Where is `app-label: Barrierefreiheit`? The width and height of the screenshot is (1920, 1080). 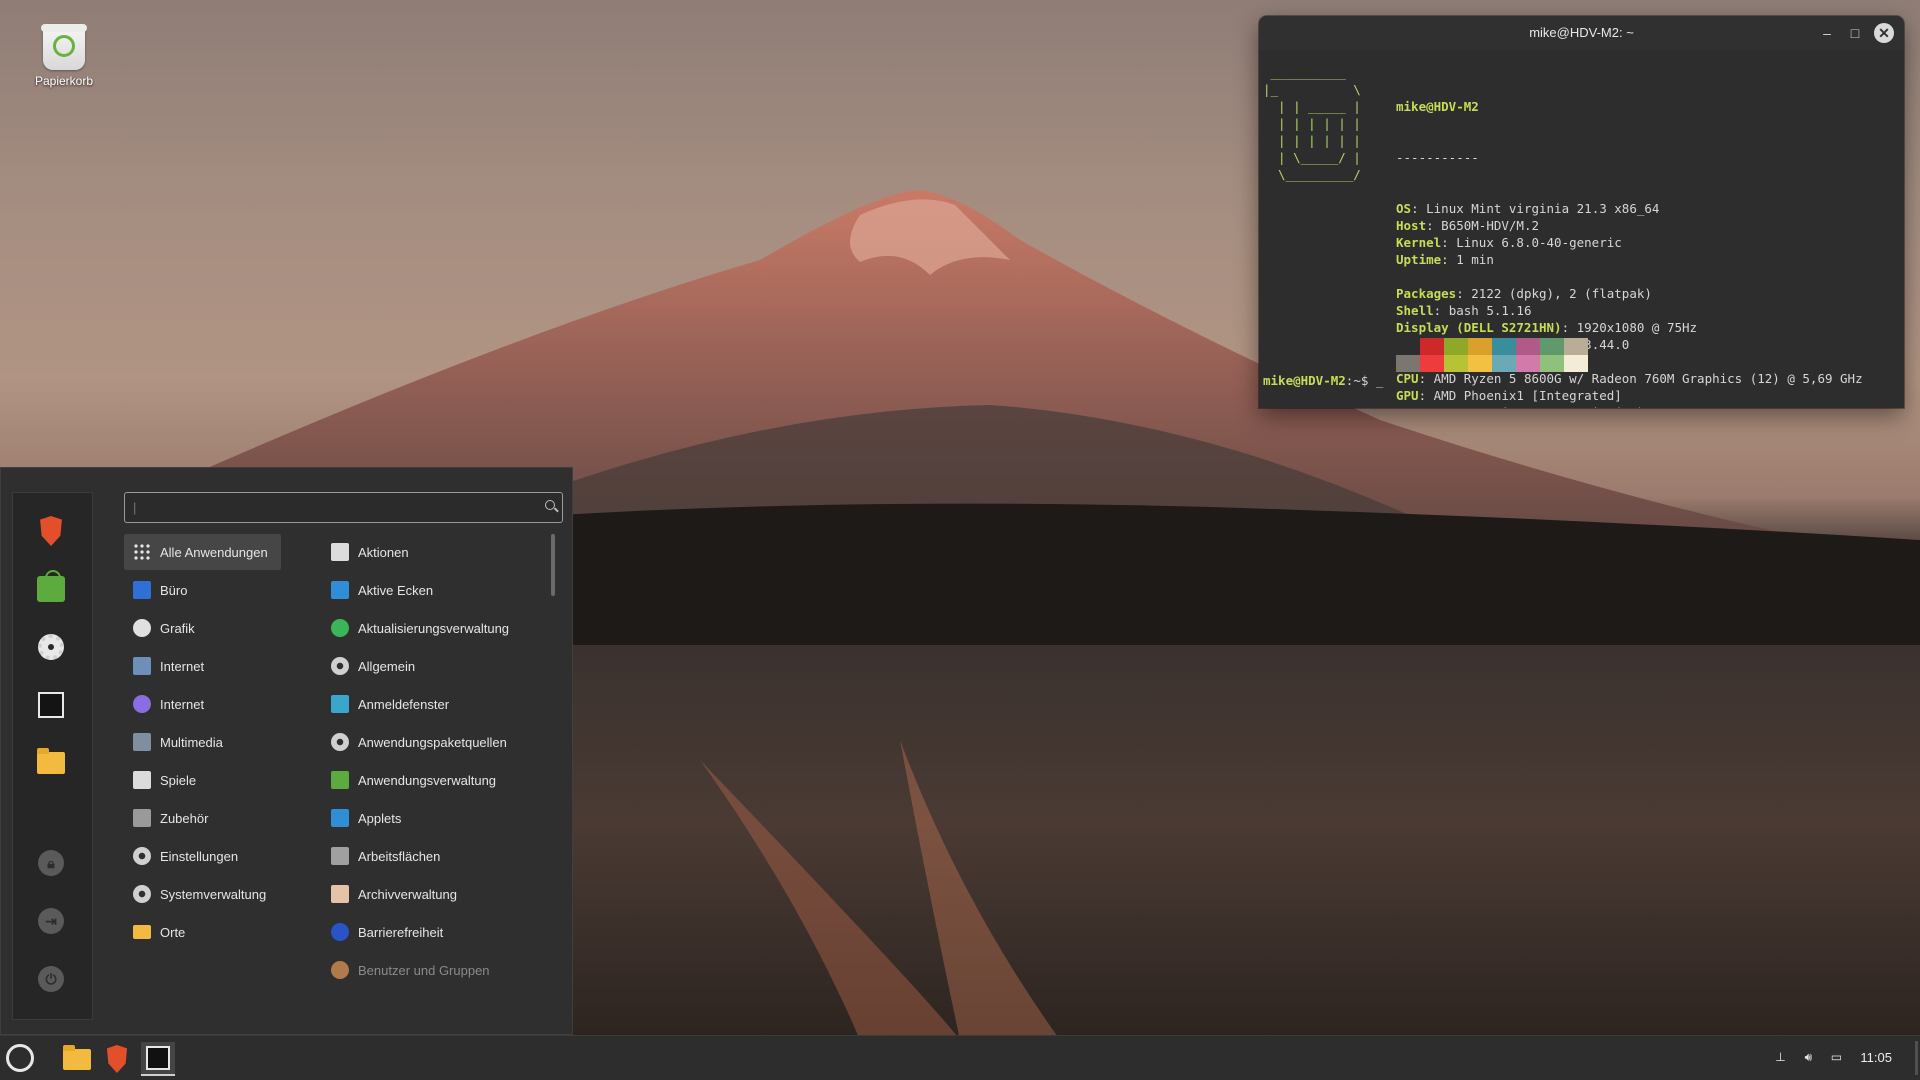
app-label: Barrierefreiheit is located at coordinates (401, 932).